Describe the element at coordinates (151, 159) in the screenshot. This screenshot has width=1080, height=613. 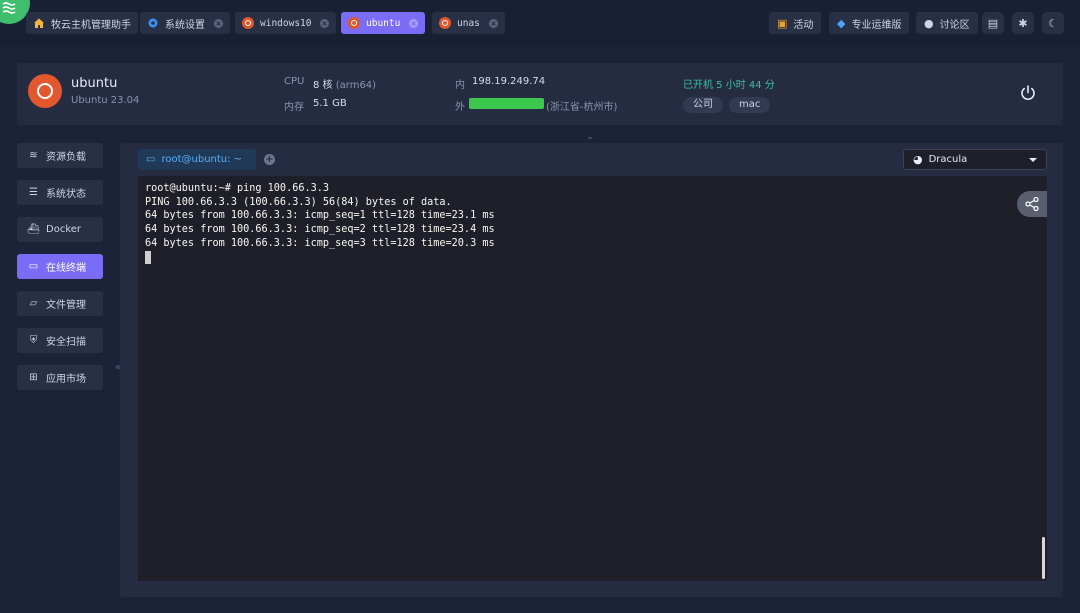
I see `monitor-icon: ▭` at that location.